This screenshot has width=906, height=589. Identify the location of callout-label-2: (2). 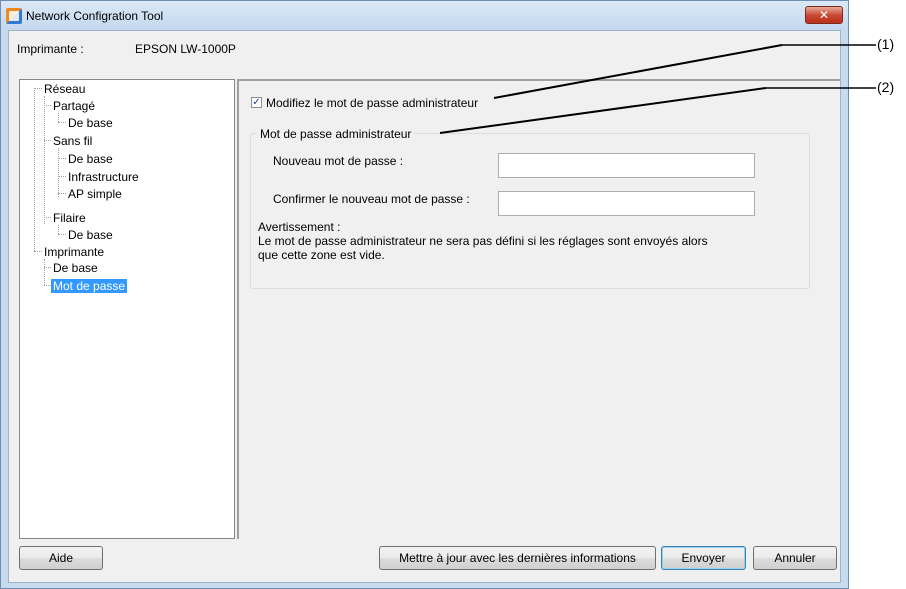
(886, 87).